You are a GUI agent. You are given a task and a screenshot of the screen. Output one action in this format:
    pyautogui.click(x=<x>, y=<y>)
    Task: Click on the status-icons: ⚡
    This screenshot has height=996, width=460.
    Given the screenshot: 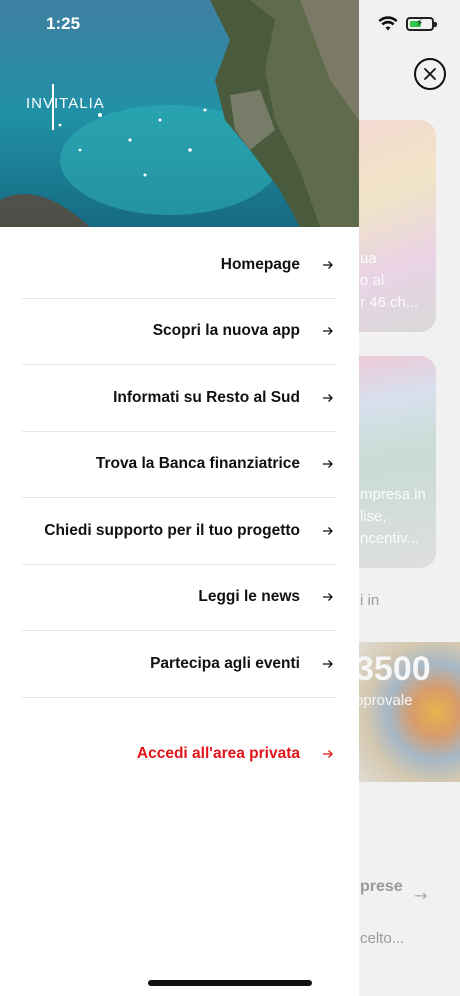 What is the action you would take?
    pyautogui.click(x=407, y=24)
    